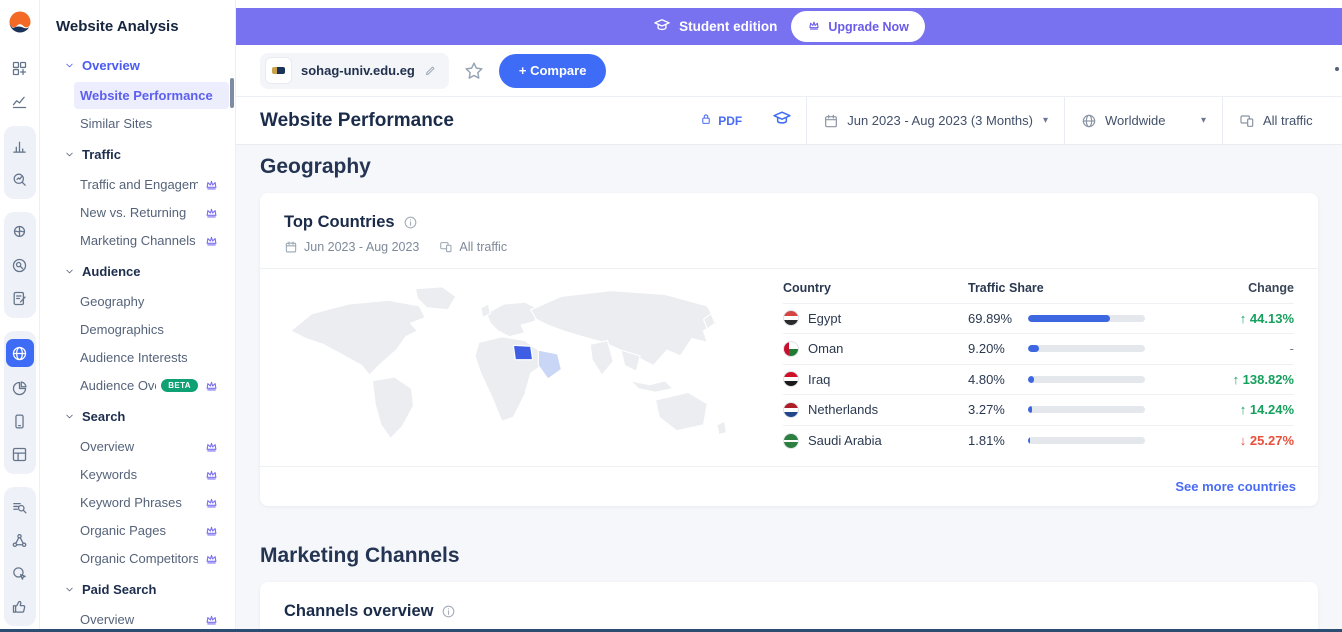 The width and height of the screenshot is (1342, 632). What do you see at coordinates (151, 502) in the screenshot?
I see `sidebar-item-keyword-phrases: Keyword Phrases` at bounding box center [151, 502].